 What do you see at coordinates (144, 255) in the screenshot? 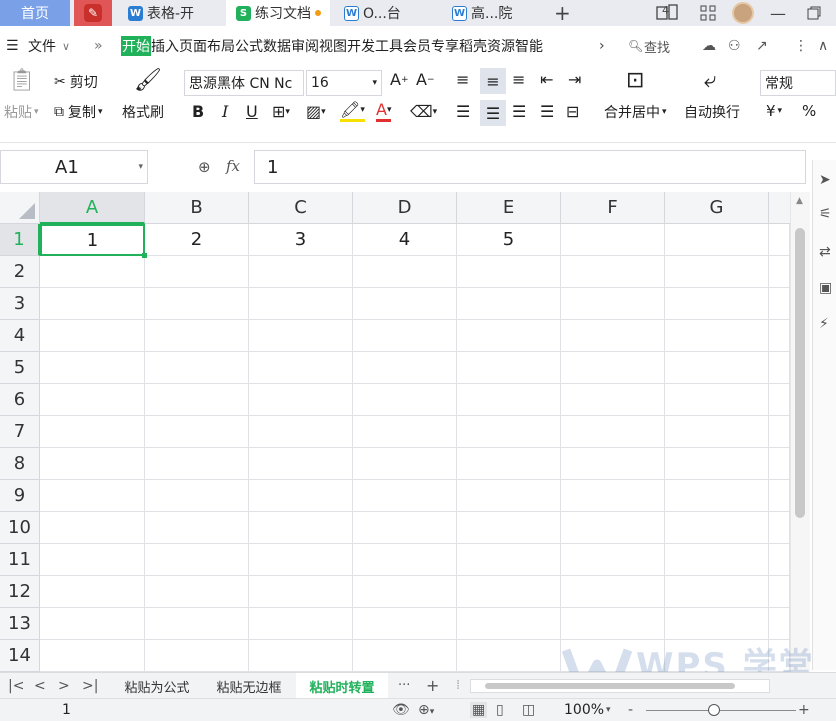
I see `fill-handle` at bounding box center [144, 255].